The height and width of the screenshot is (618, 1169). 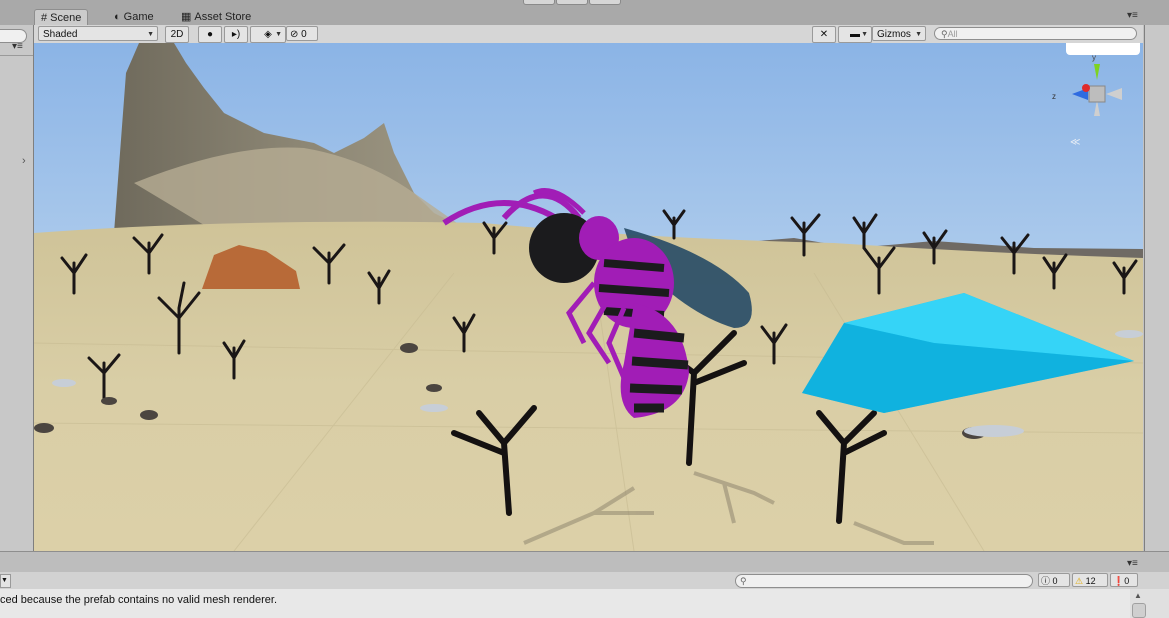 What do you see at coordinates (894, 34) in the screenshot?
I see `gizmos-label: Gizmos` at bounding box center [894, 34].